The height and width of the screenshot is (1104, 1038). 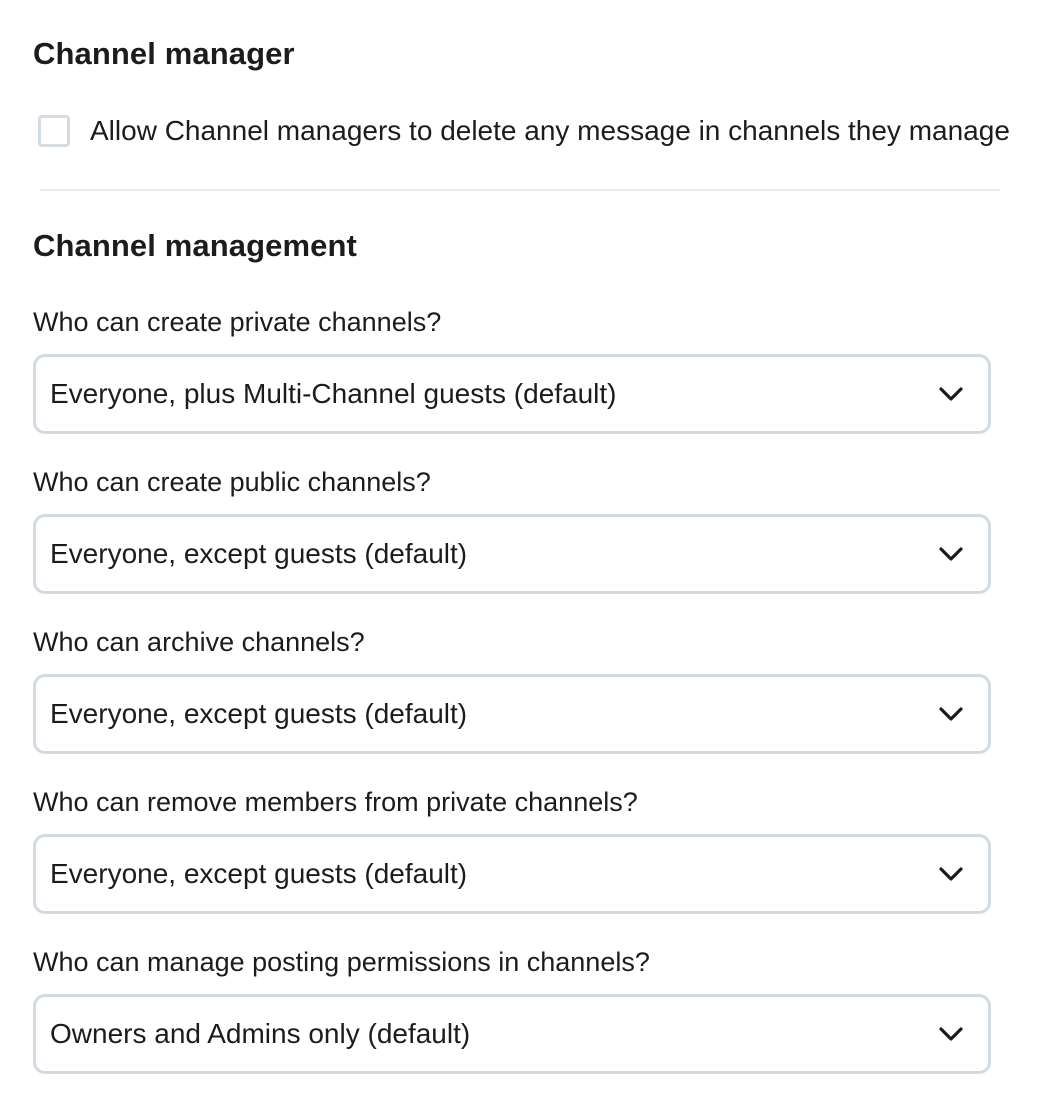 What do you see at coordinates (512, 714) in the screenshot?
I see `archive-channels-select: Everyone, except guests (default)` at bounding box center [512, 714].